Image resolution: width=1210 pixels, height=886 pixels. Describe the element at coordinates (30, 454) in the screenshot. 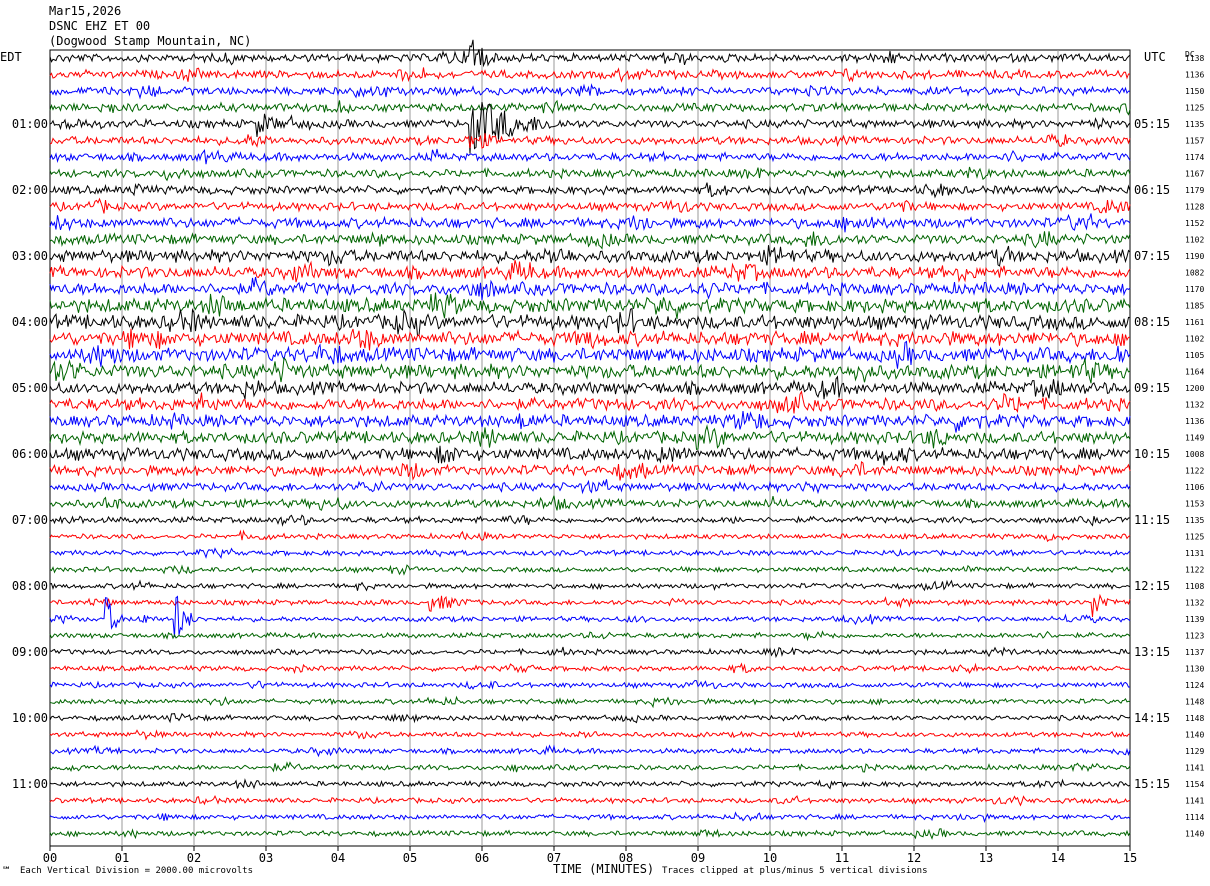

I see `edt-hour-label: 06:00` at that location.